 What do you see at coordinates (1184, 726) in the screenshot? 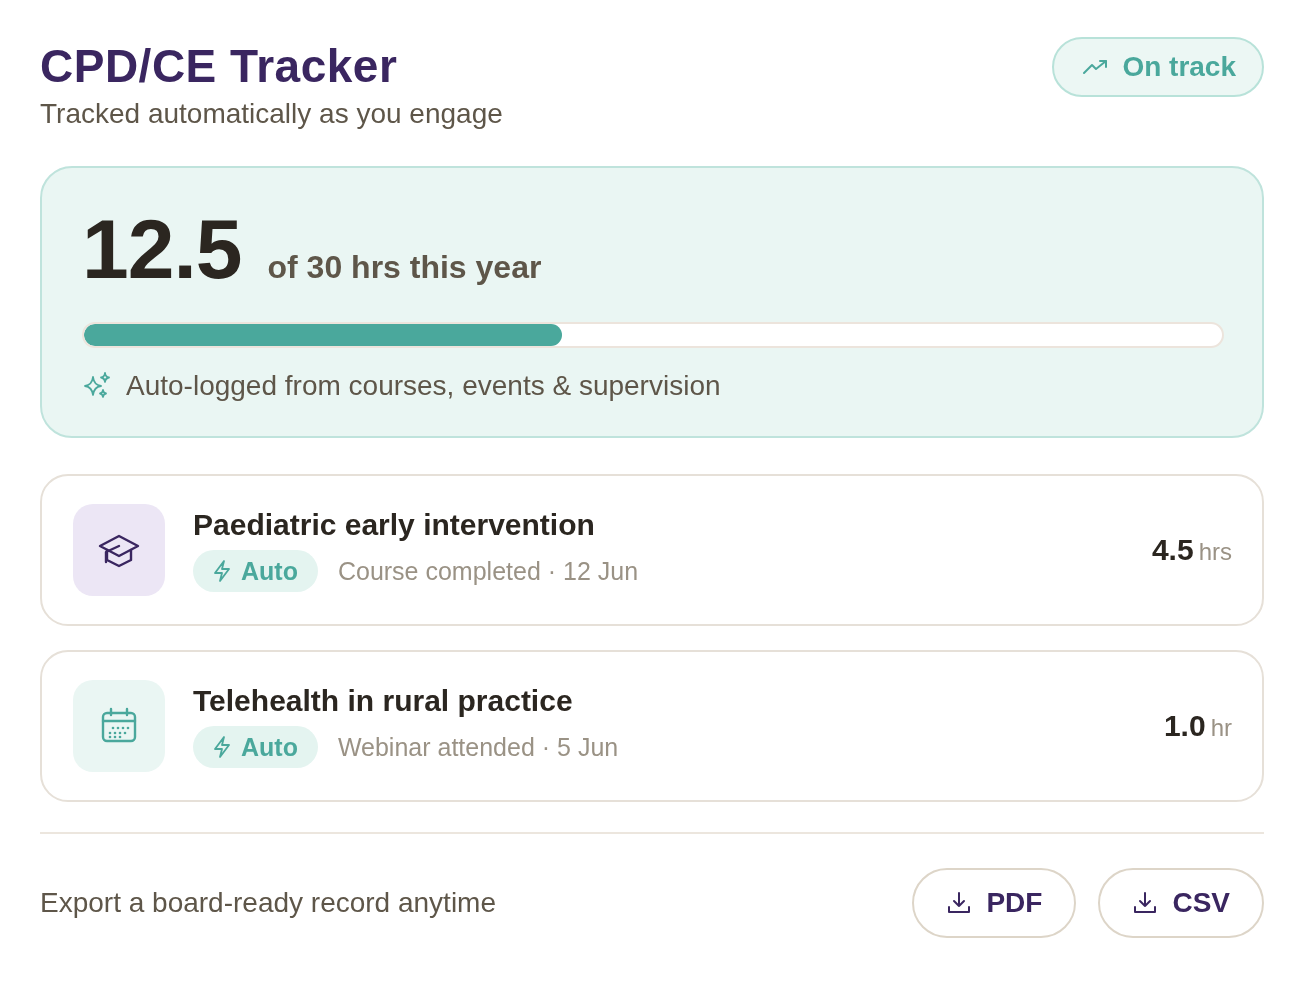
I see `activity-hours: 1.0` at bounding box center [1184, 726].